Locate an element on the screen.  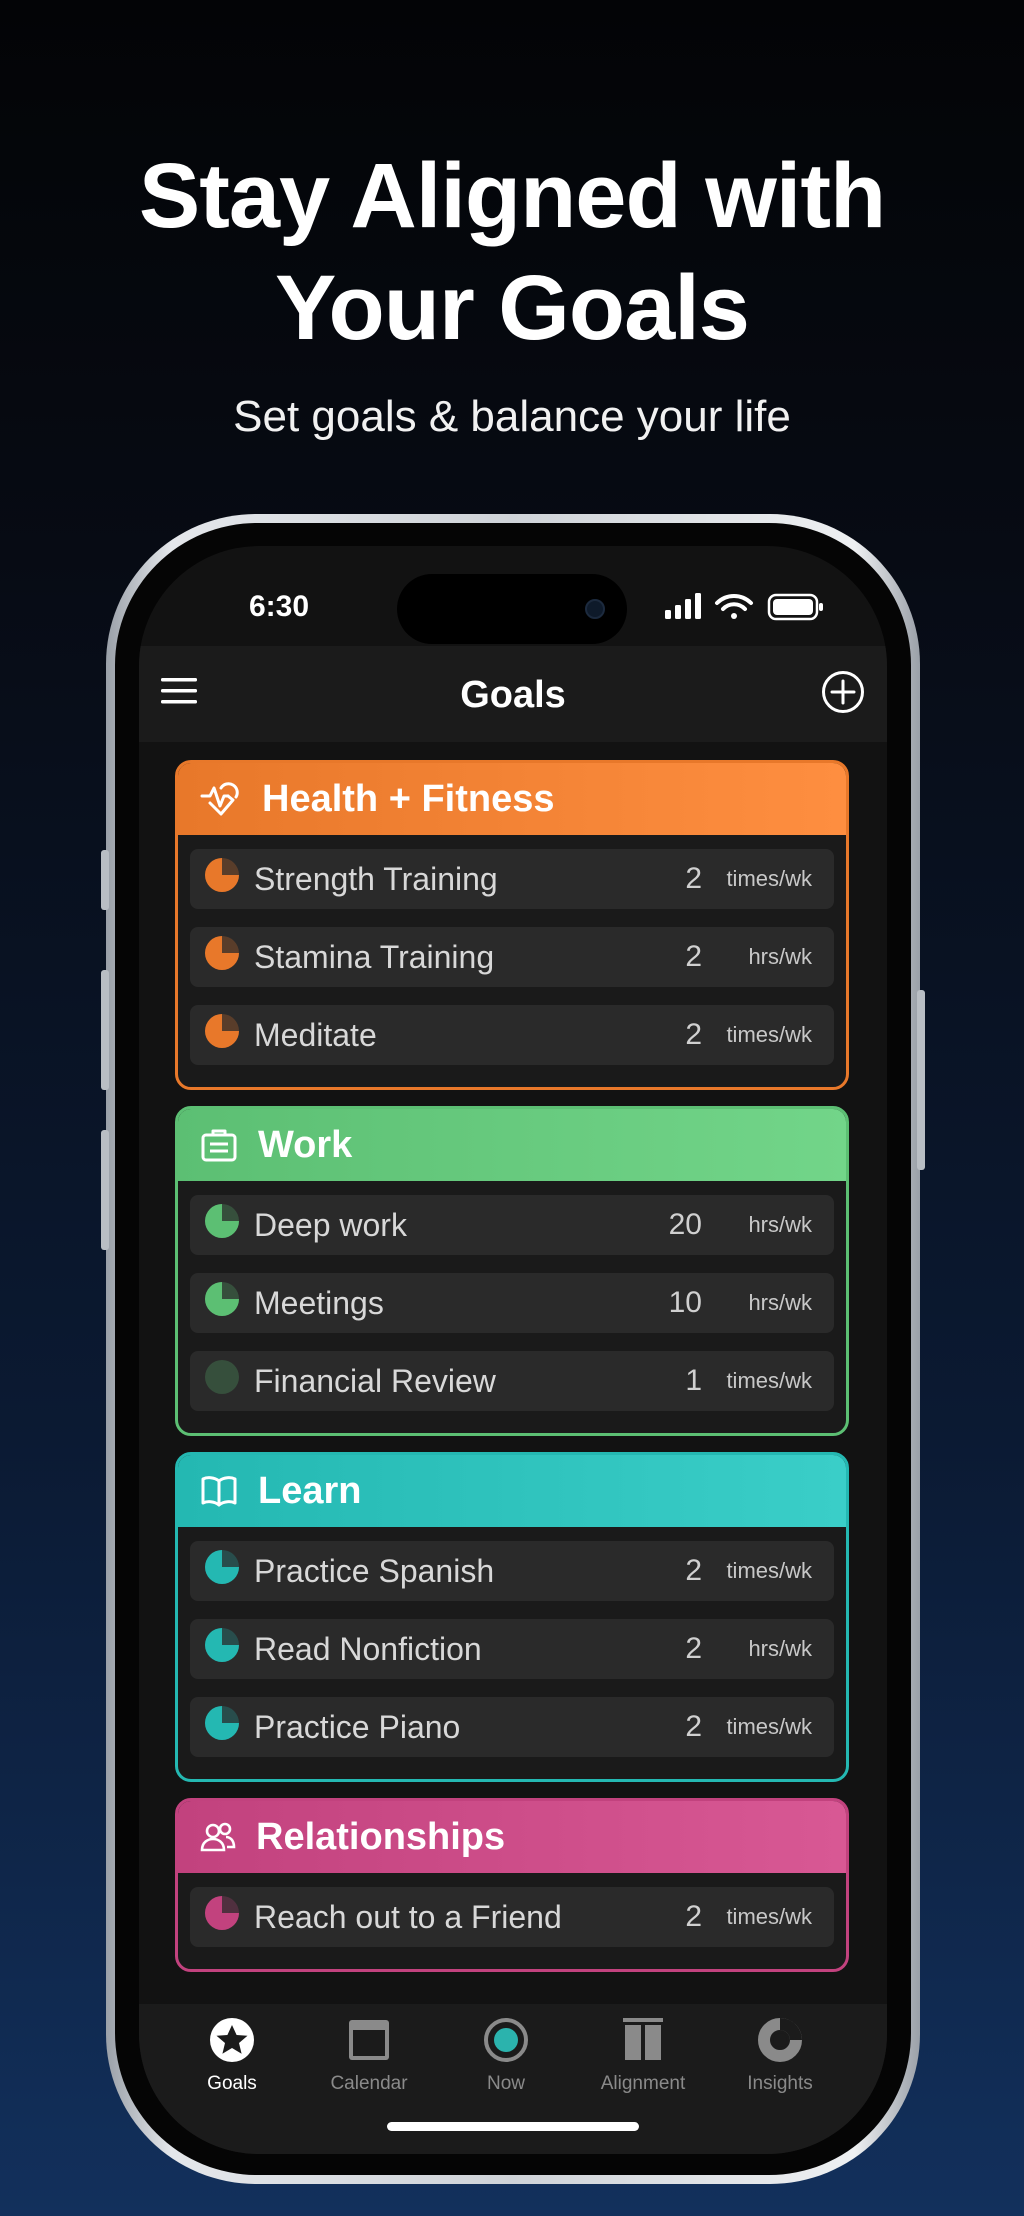
category-goals: Reach out to a Friend 2 times/wk is located at coordinates (512, 1921).